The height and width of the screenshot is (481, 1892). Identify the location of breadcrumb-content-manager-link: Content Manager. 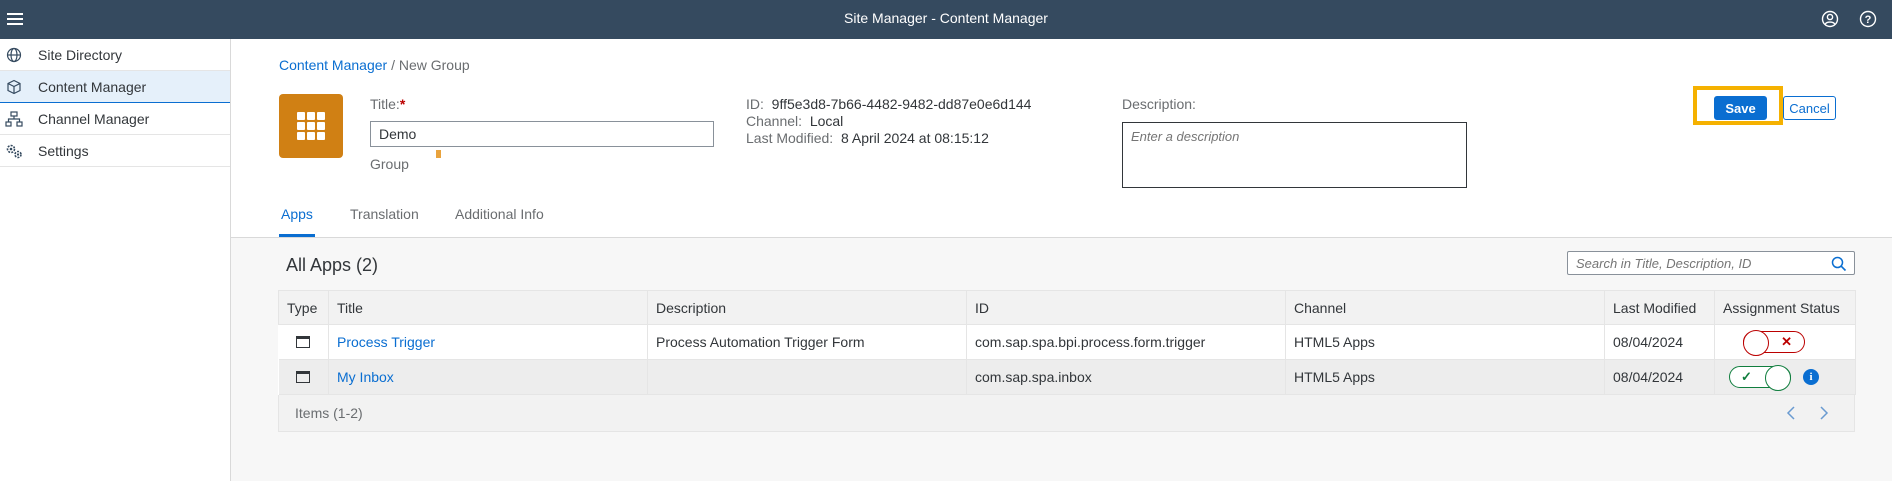
(333, 65).